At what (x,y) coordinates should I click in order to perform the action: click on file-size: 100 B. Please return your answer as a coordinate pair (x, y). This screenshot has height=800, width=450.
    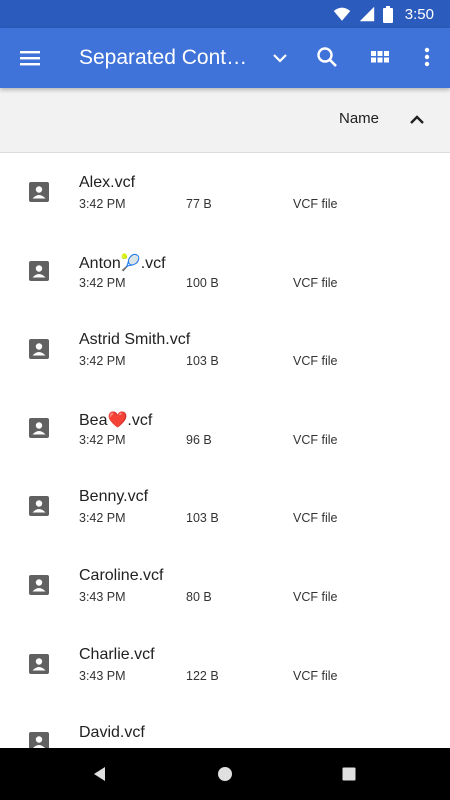
    Looking at the image, I should click on (202, 282).